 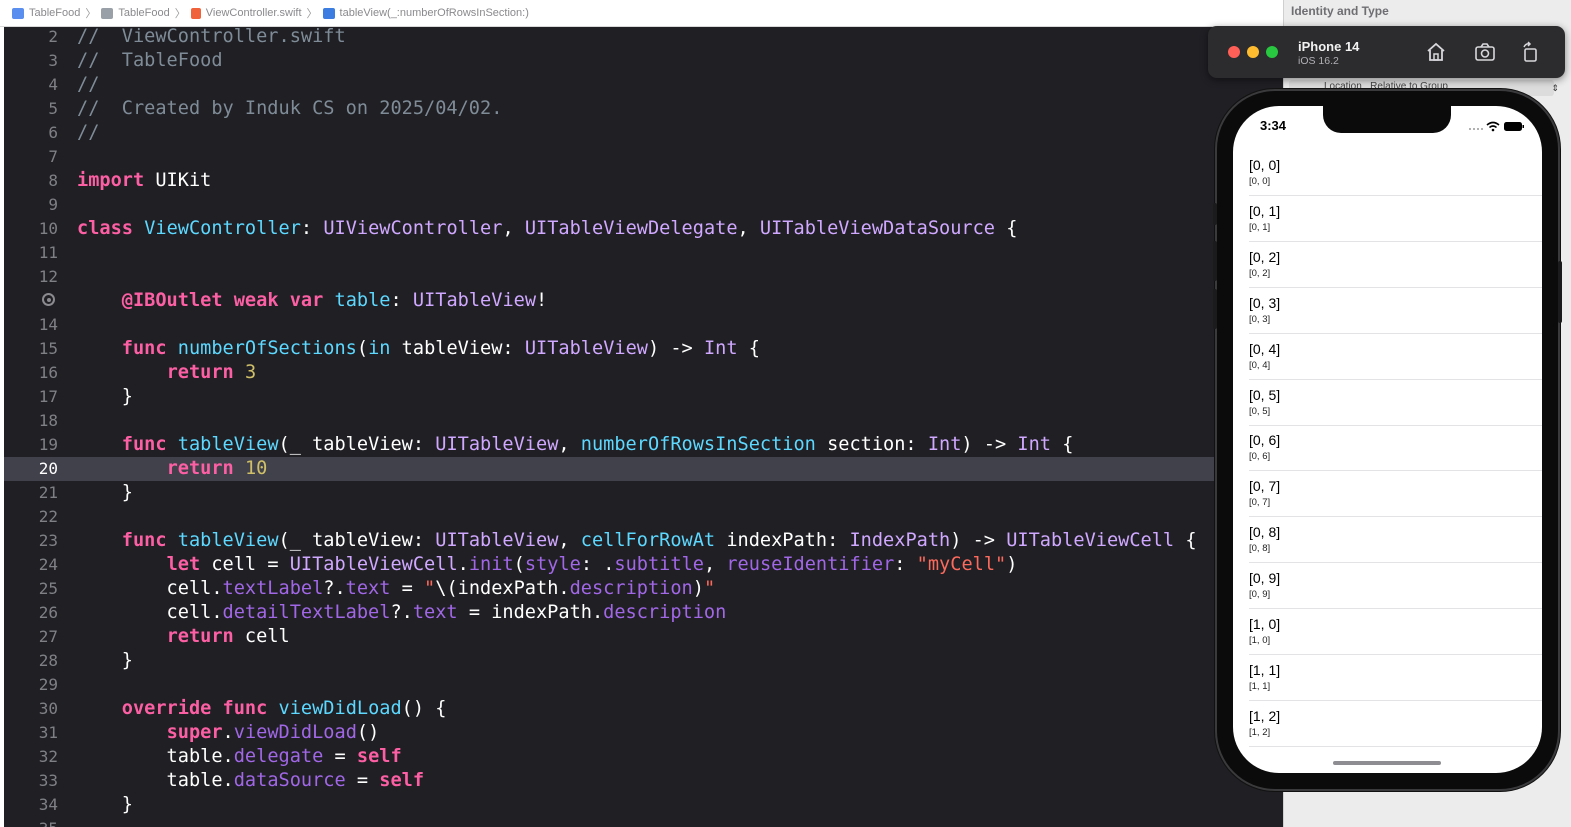 I want to click on close-window-button, so click(x=1234, y=52).